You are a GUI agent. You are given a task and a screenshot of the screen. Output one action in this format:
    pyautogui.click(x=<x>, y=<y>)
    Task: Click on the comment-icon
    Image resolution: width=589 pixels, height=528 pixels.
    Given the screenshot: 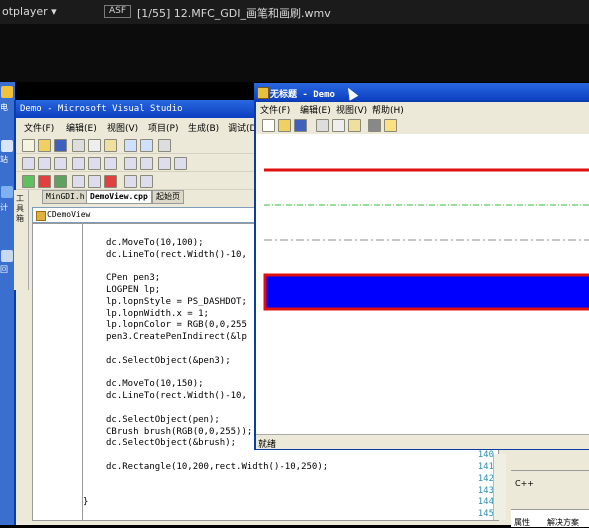 What is the action you would take?
    pyautogui.click(x=130, y=163)
    